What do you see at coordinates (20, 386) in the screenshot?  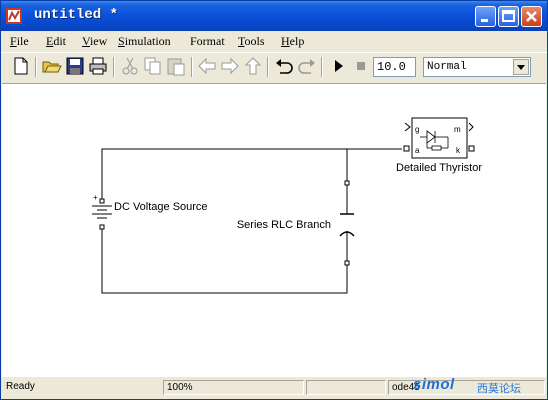 I see `status-ready: Ready` at bounding box center [20, 386].